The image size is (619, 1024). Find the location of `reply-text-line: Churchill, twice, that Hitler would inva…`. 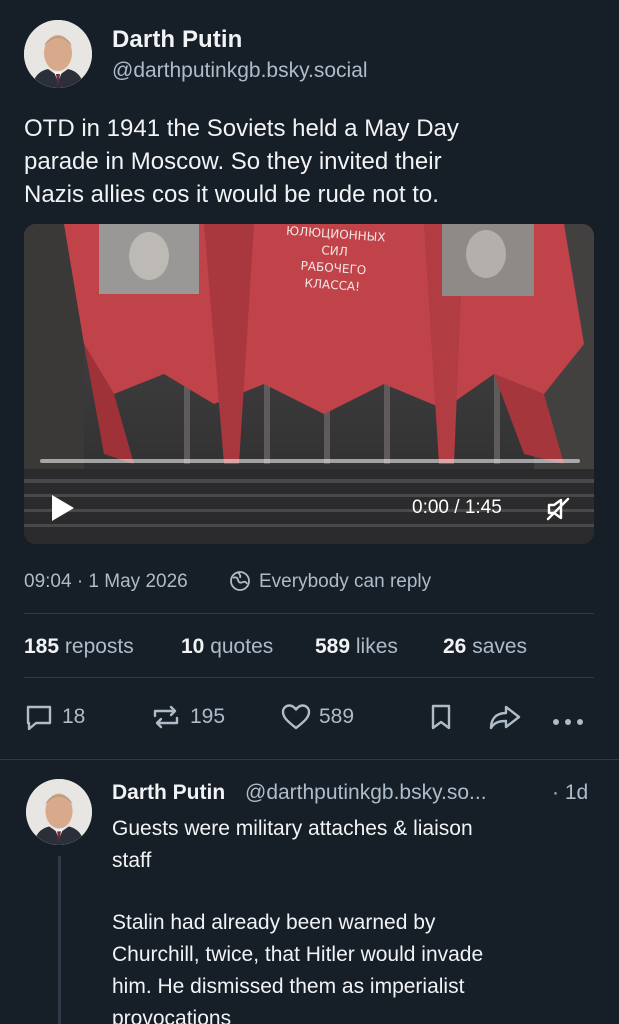

reply-text-line: Churchill, twice, that Hitler would inva… is located at coordinates (298, 954).